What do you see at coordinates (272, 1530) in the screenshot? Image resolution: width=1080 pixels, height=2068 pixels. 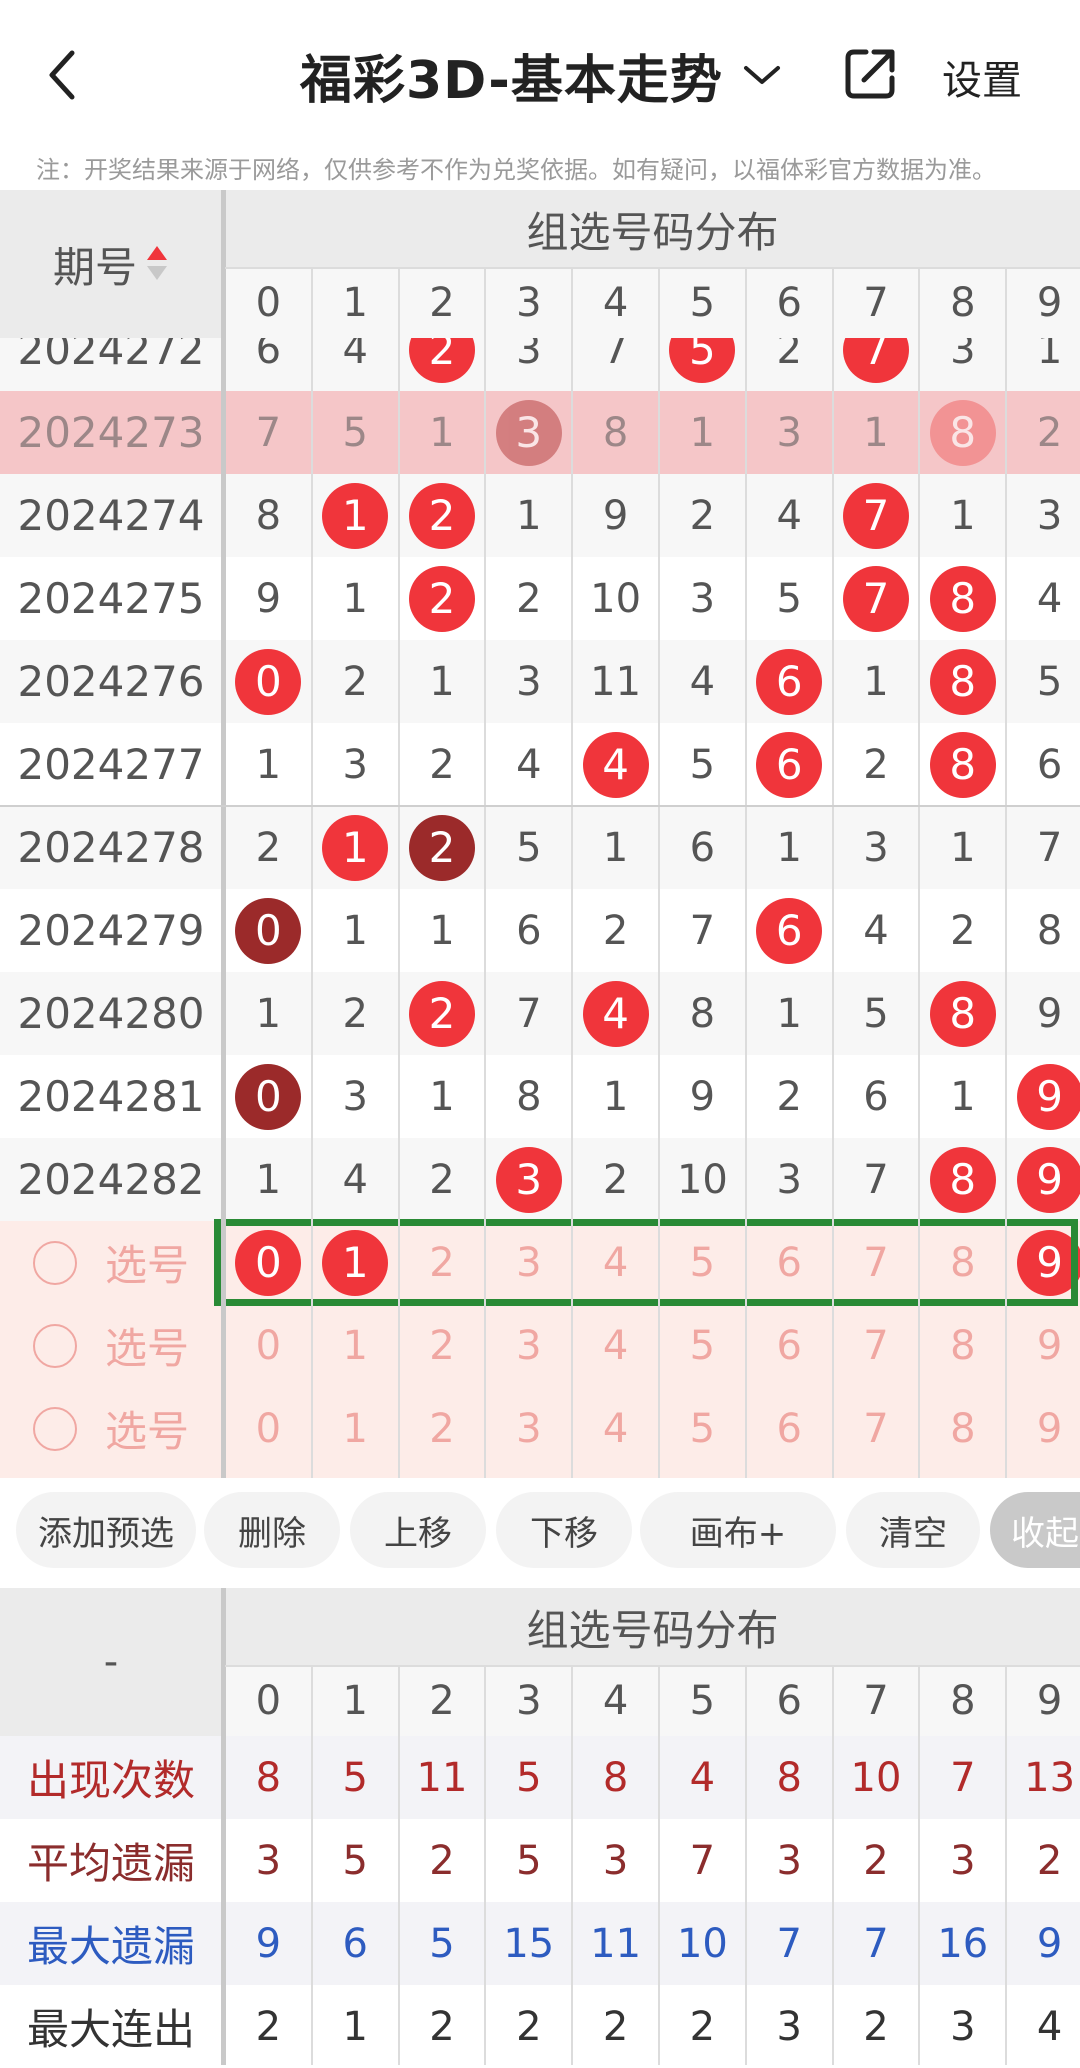 I see `action-button-1: 删除` at bounding box center [272, 1530].